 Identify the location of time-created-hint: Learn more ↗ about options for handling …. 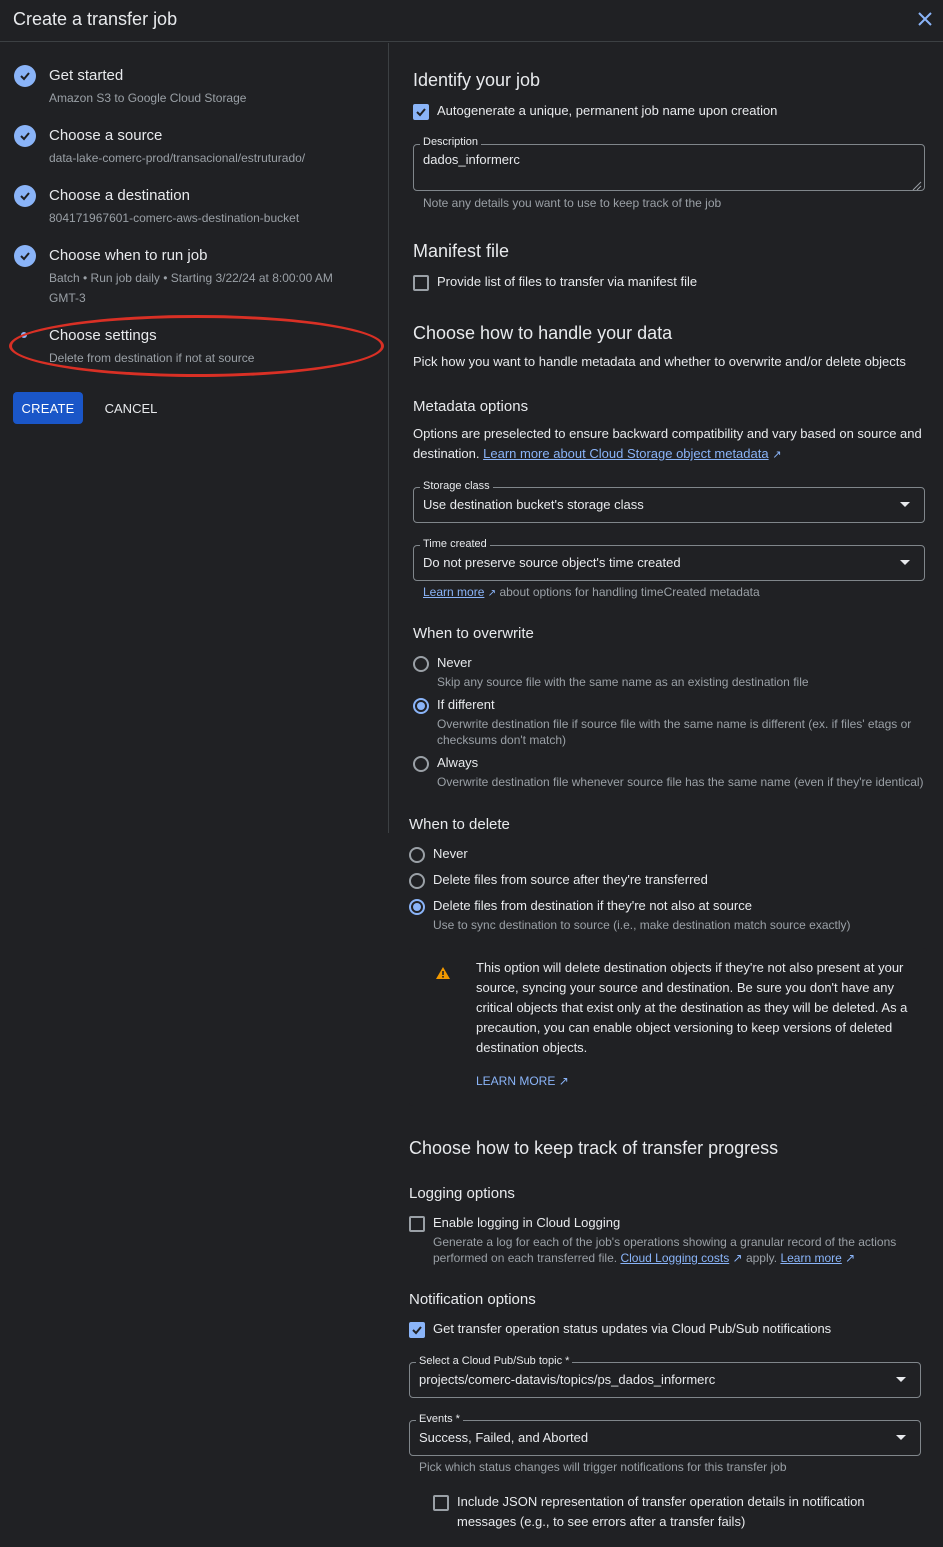
(591, 593).